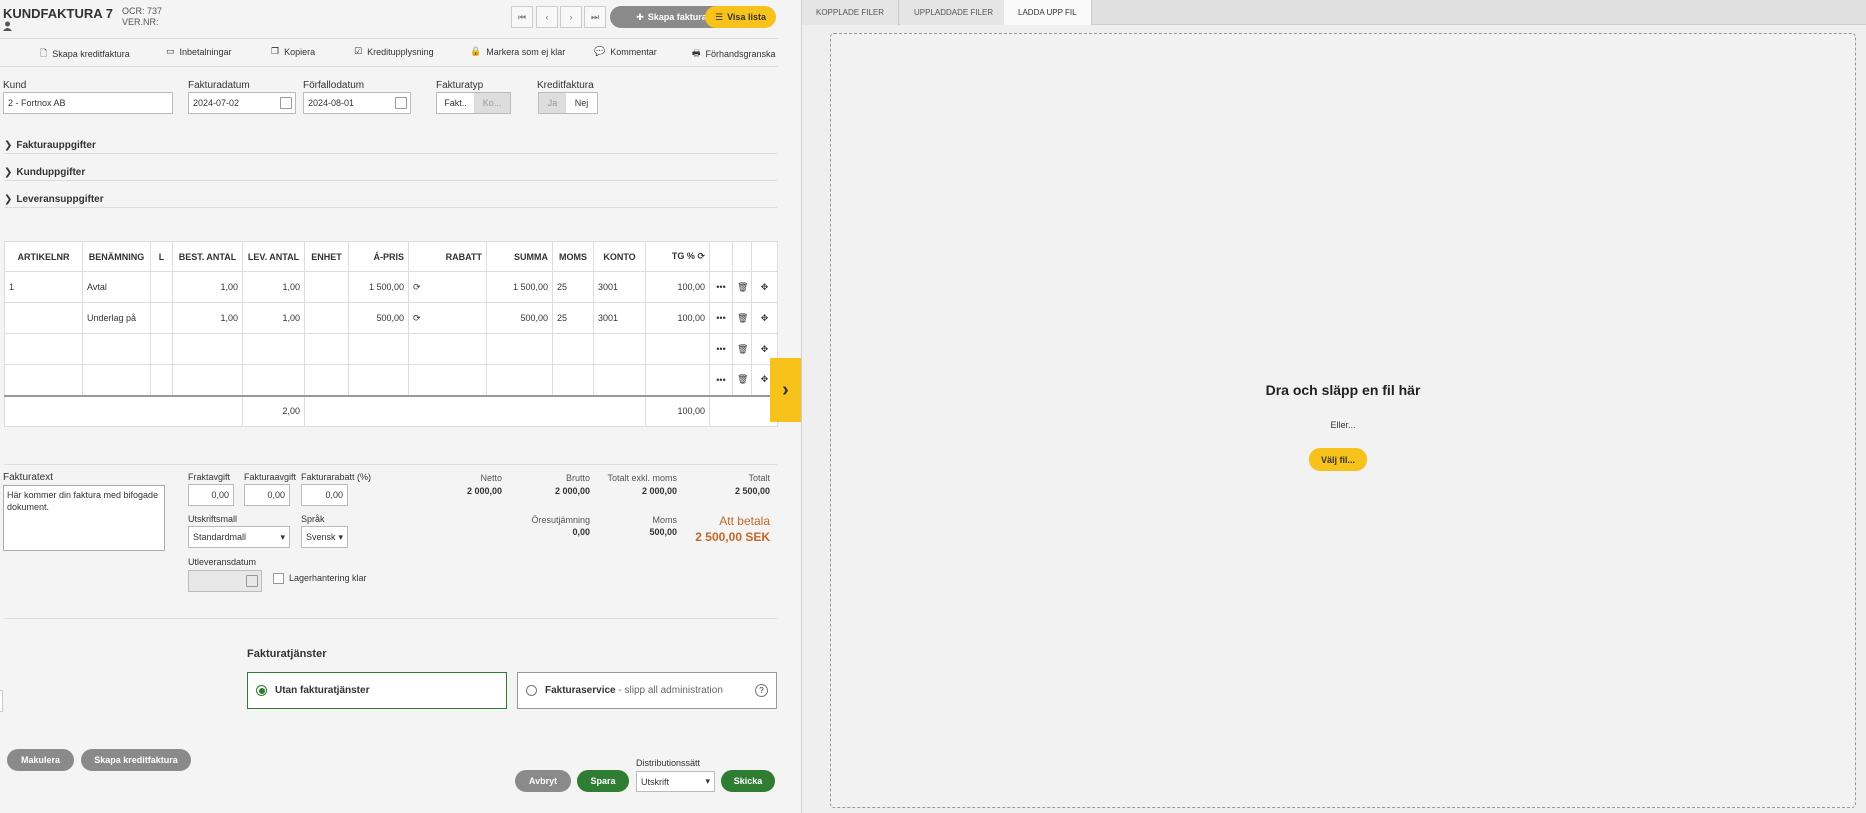 Image resolution: width=1866 pixels, height=813 pixels. What do you see at coordinates (740, 17) in the screenshot?
I see `show-list-button: ☰ Visa lista` at bounding box center [740, 17].